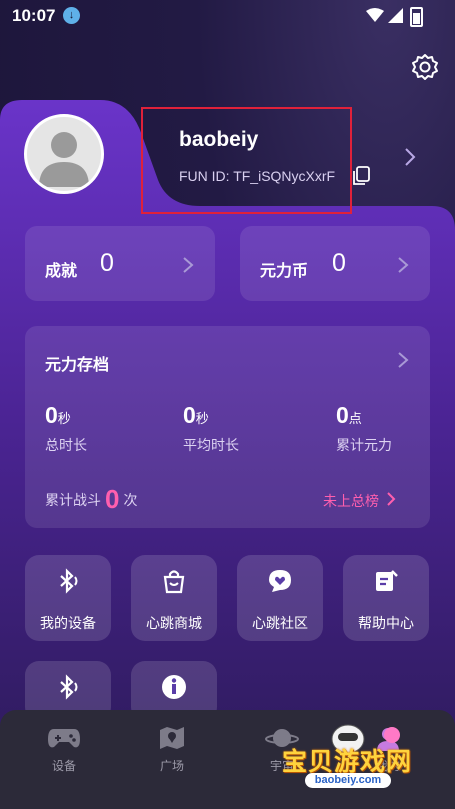 Image resolution: width=455 pixels, height=809 pixels. What do you see at coordinates (387, 580) in the screenshot?
I see `edit-note-icon` at bounding box center [387, 580].